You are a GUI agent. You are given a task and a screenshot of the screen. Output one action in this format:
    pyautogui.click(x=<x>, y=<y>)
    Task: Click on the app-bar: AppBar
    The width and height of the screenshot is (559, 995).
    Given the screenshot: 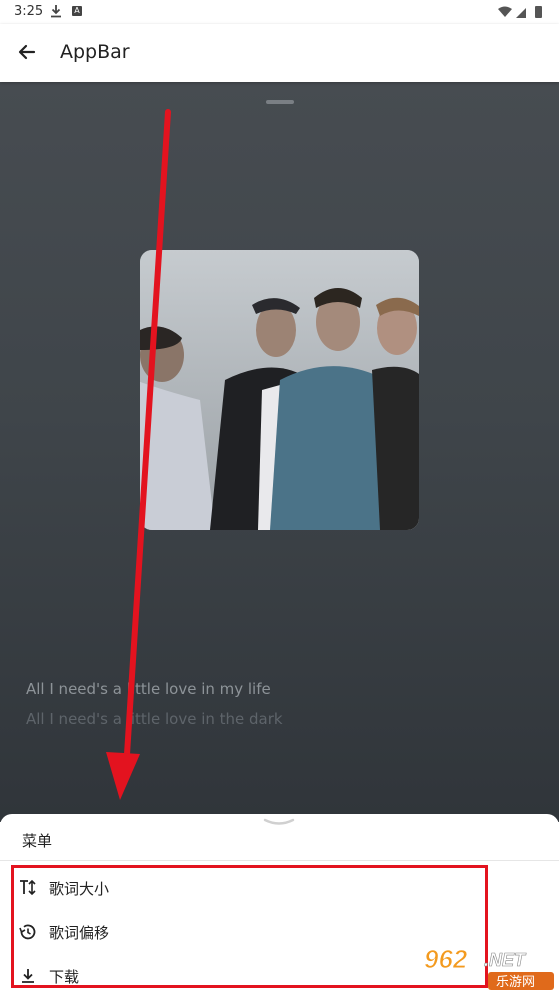 What is the action you would take?
    pyautogui.click(x=279, y=53)
    